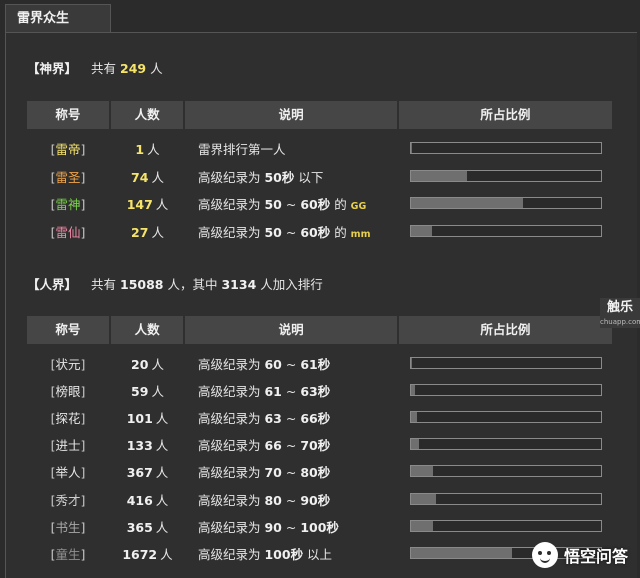 The width and height of the screenshot is (640, 578). I want to click on table-row: [雷神] 147 人高级纪录为 50 ~ 60秒 的 GG, so click(319, 204).